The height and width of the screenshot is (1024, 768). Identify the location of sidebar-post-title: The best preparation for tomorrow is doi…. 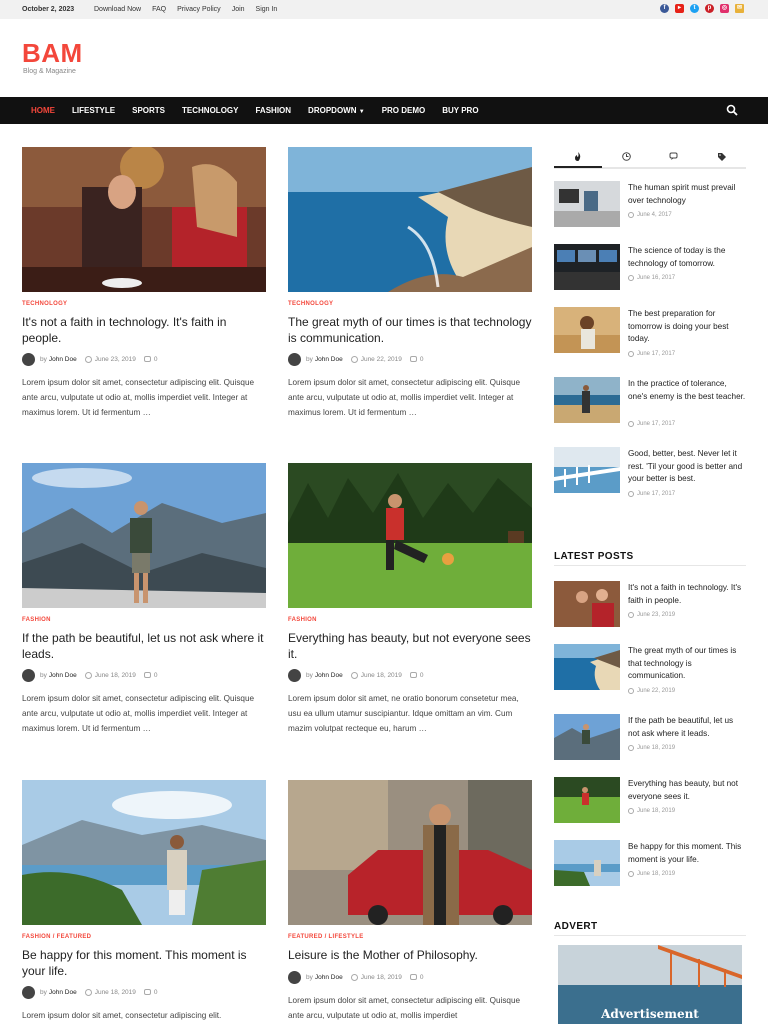
(687, 327).